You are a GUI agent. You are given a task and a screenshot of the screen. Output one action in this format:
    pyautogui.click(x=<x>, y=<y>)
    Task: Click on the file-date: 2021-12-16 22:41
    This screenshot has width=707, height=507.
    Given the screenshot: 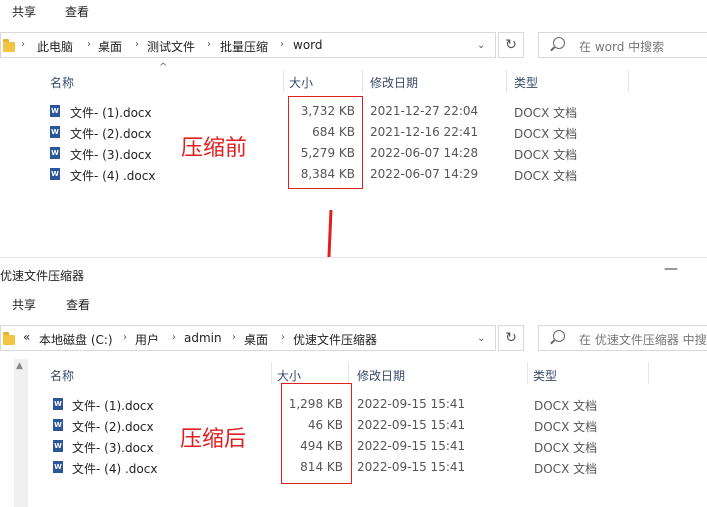 What is the action you would take?
    pyautogui.click(x=424, y=132)
    